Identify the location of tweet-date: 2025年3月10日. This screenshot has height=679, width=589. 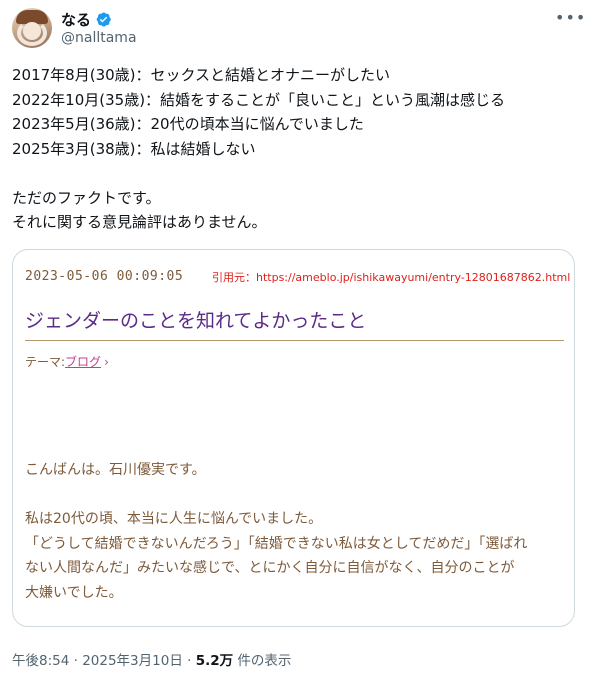
(132, 661).